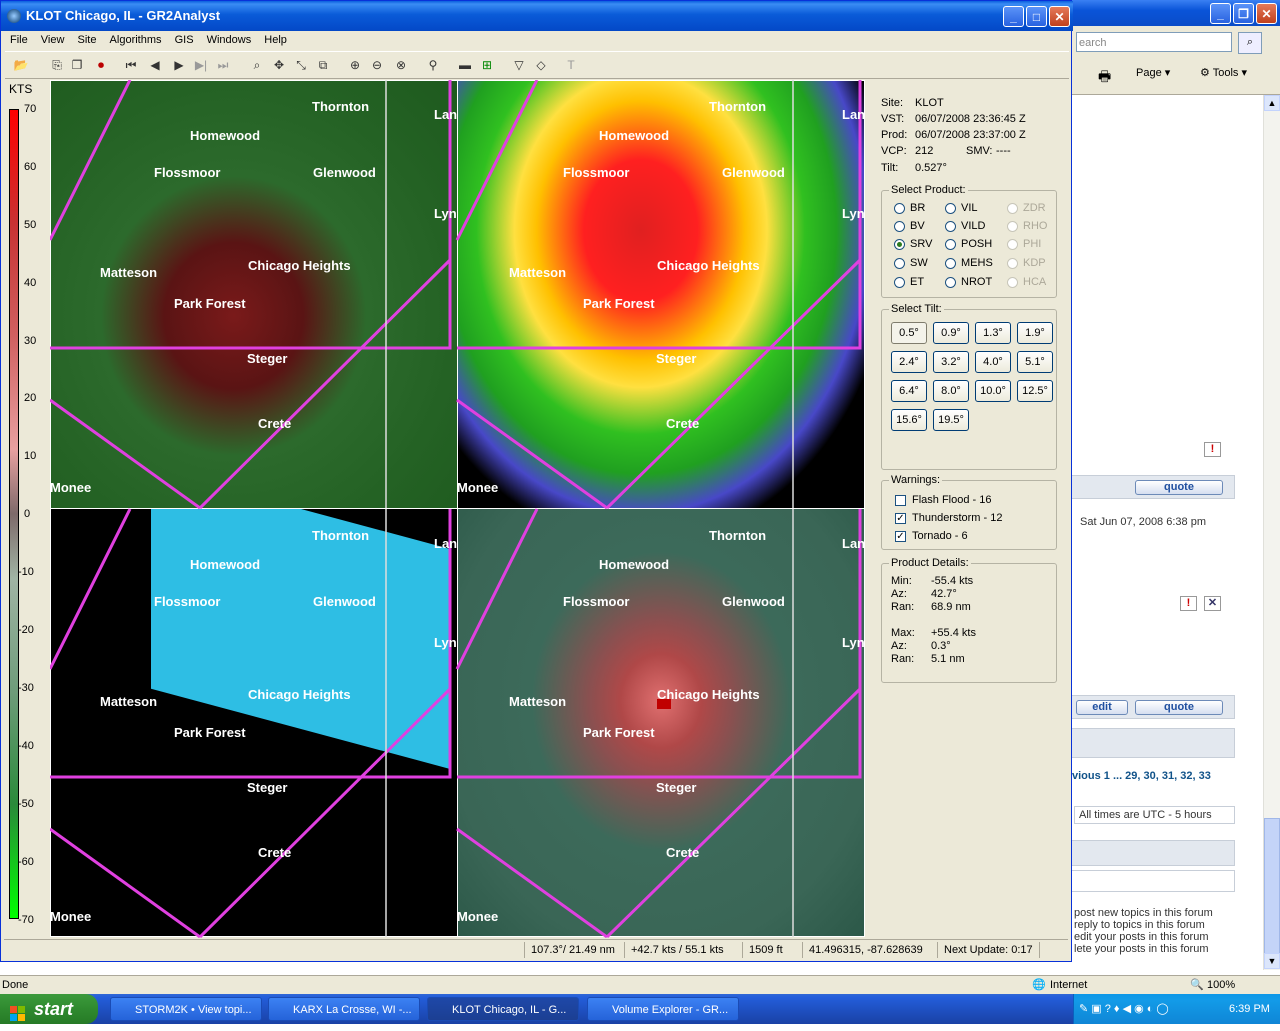  Describe the element at coordinates (899, 282) in the screenshot. I see `radio-et` at that location.